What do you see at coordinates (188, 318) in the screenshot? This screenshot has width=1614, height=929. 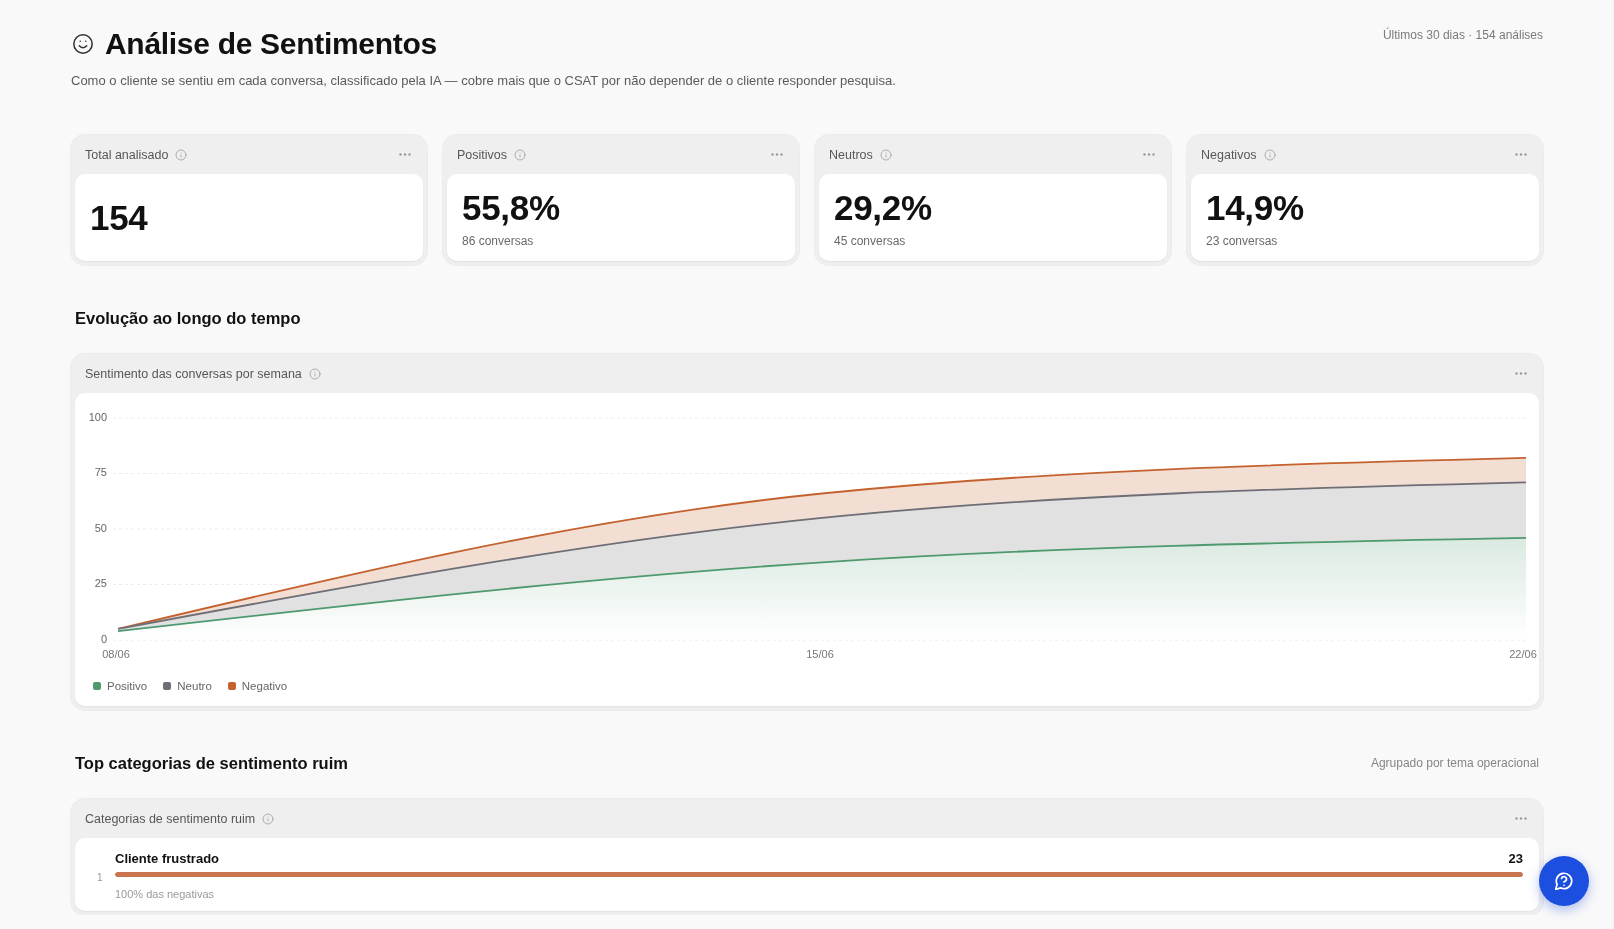 I see `section-heading: Evolução ao longo do tempo` at bounding box center [188, 318].